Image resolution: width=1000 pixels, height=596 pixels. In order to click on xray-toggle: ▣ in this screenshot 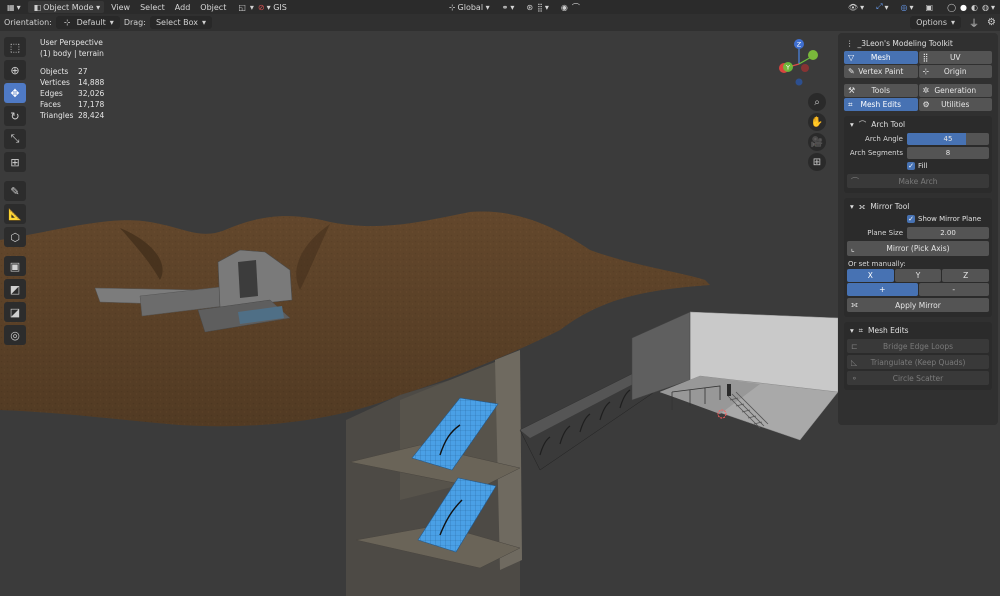, I will do `click(930, 7)`.